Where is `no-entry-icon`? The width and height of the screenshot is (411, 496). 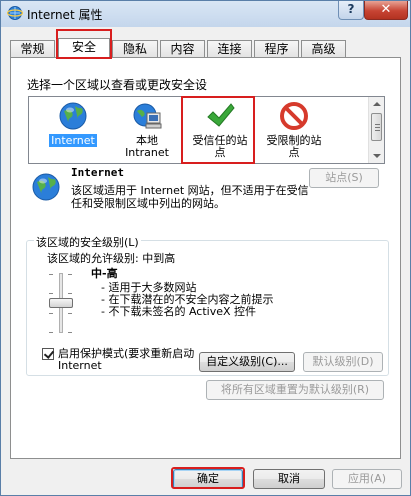
no-entry-icon is located at coordinates (294, 116).